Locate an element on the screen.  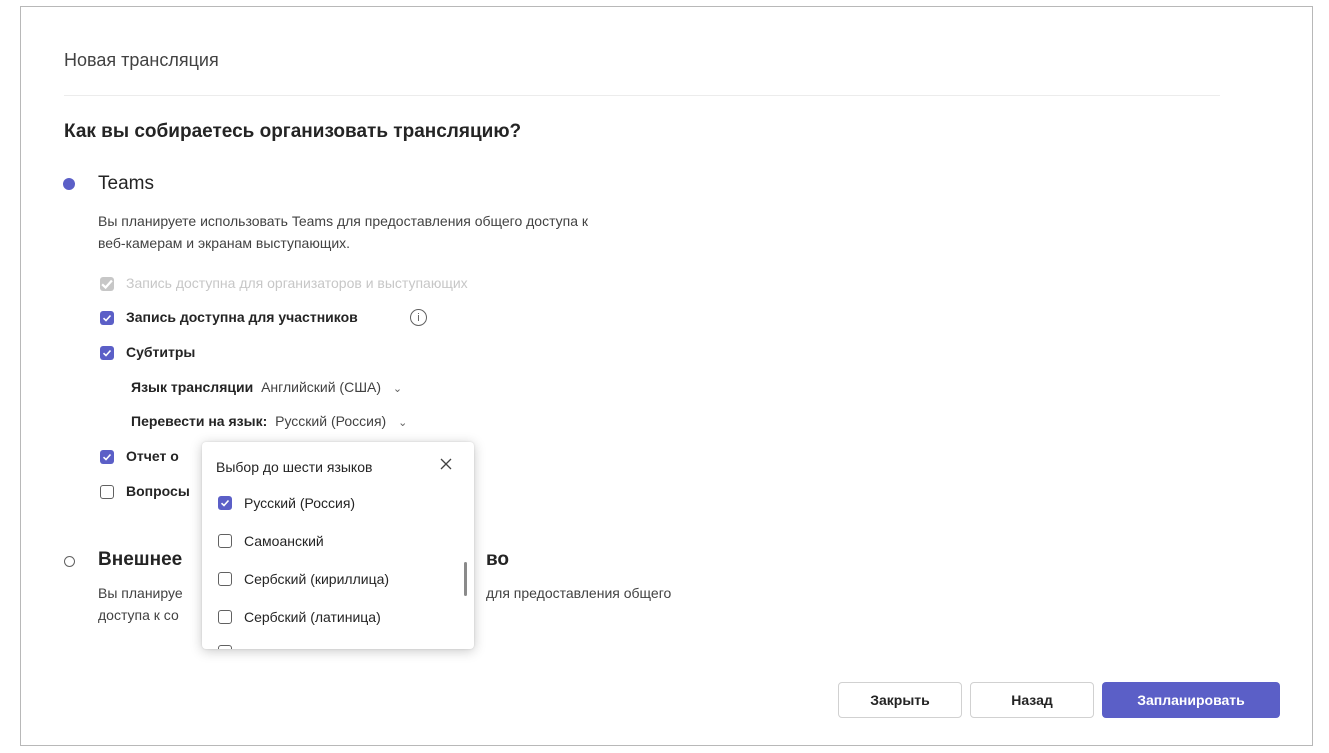
recording-organizers-checkbox is located at coordinates (107, 284).